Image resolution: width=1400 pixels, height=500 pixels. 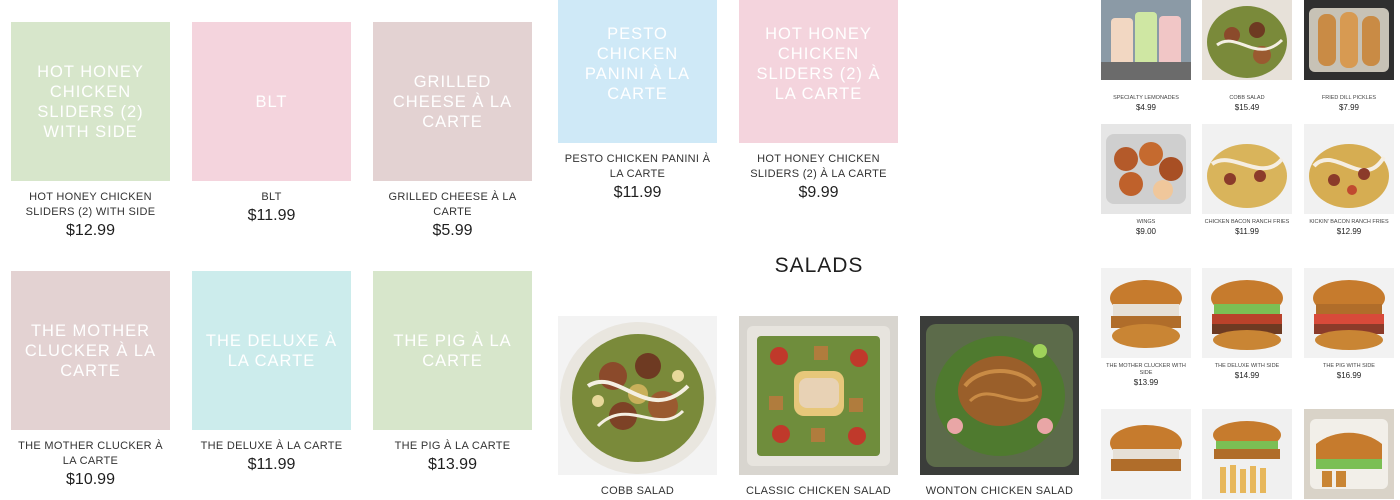 I want to click on kickin-bacon-ranch-fries-photo, so click(x=1349, y=169).